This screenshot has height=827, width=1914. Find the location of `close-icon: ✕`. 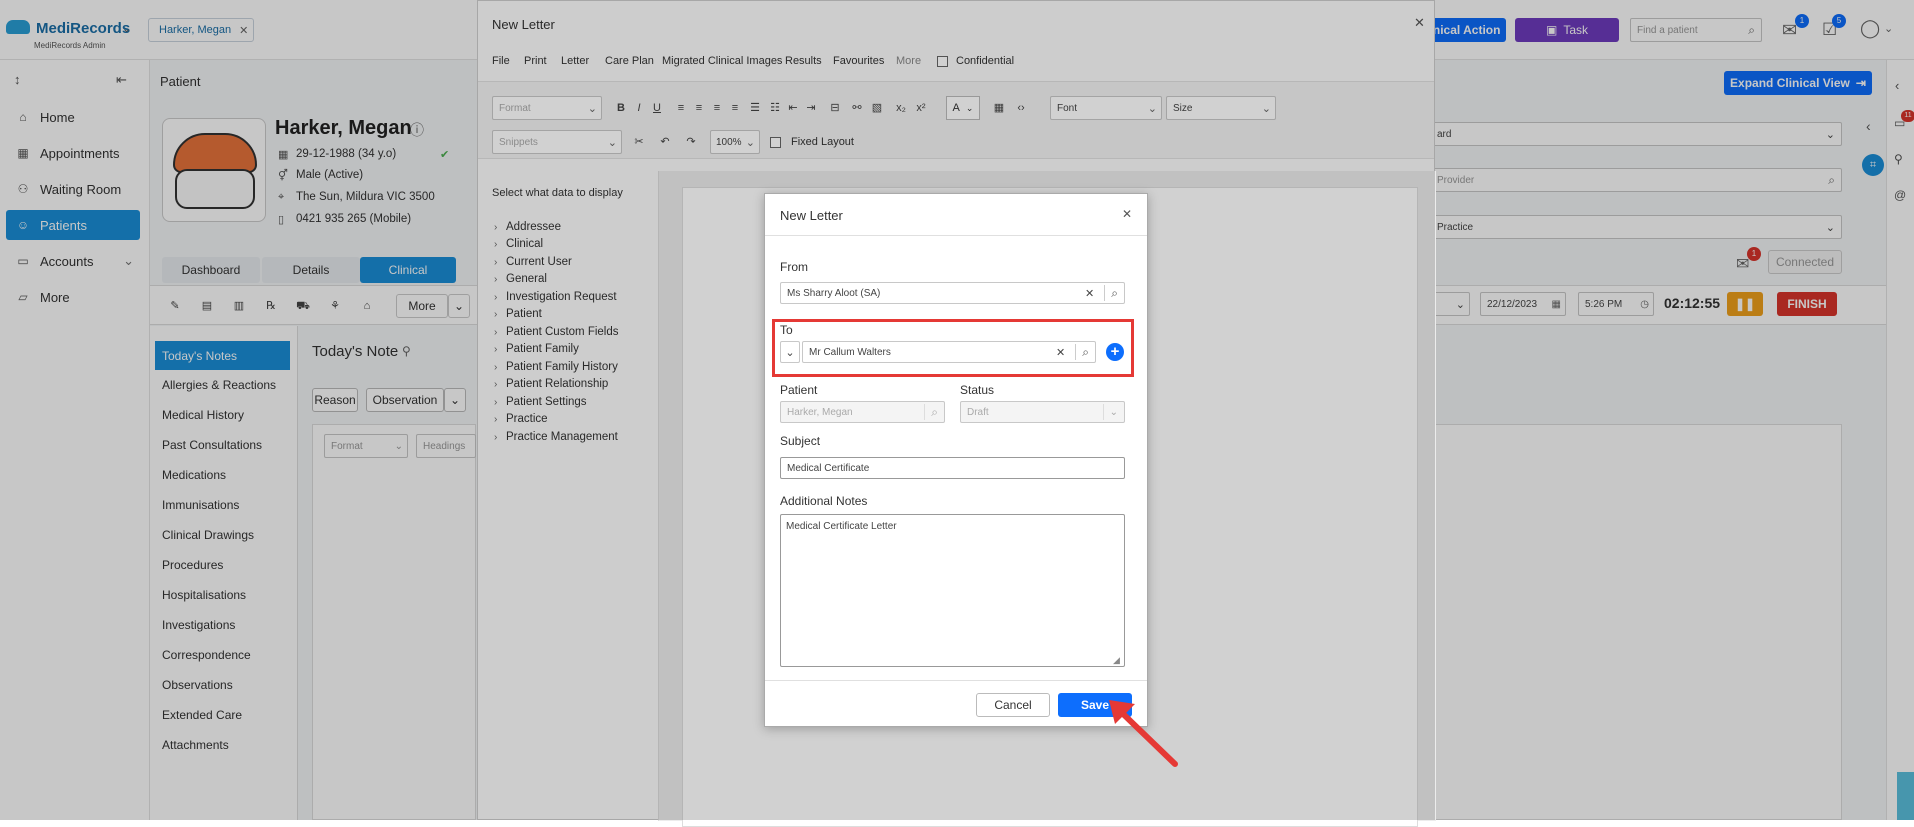

close-icon: ✕ is located at coordinates (1127, 214).